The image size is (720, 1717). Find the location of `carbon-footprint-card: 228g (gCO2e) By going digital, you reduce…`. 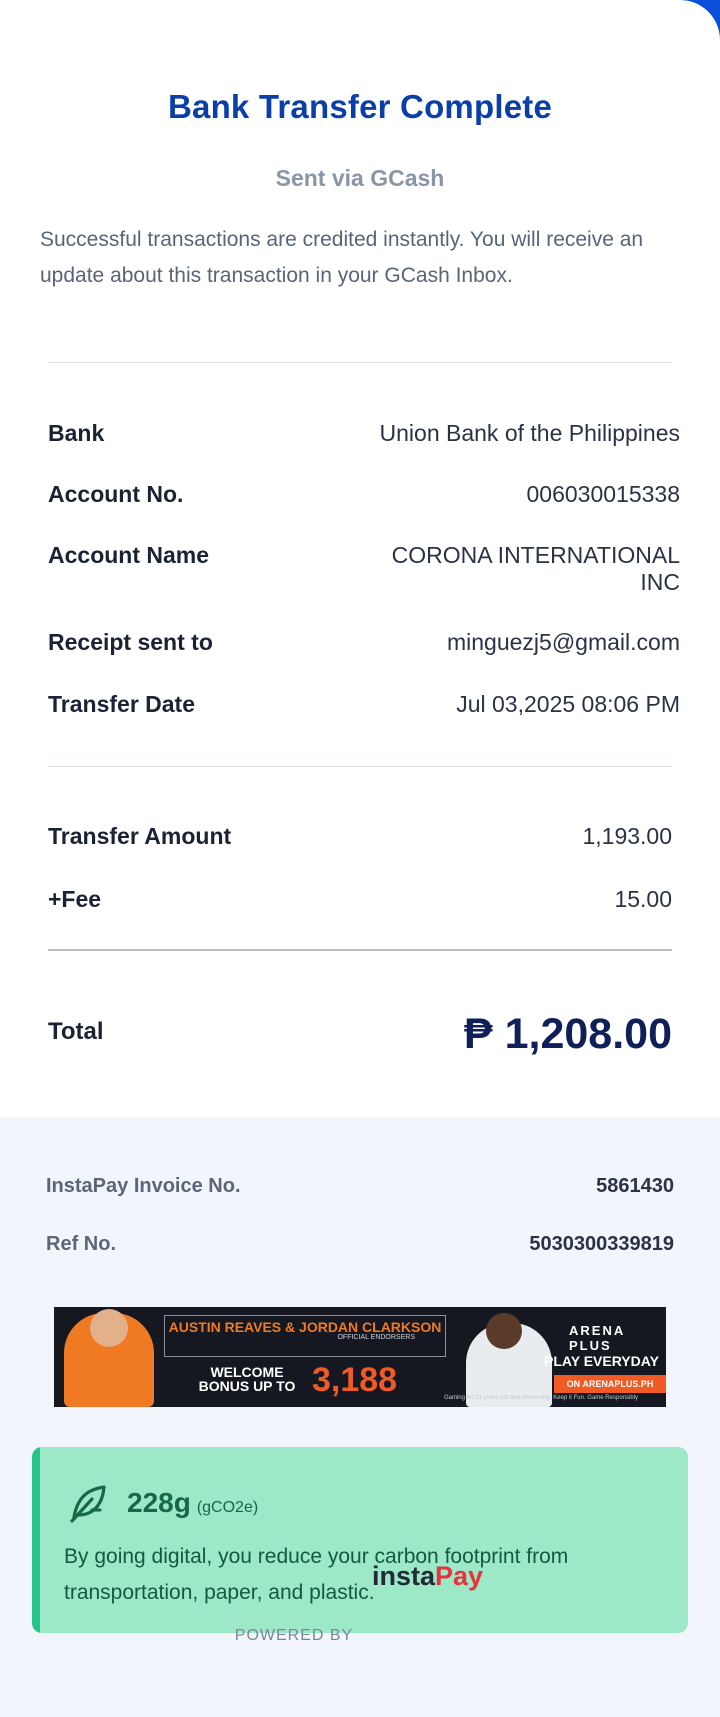

carbon-footprint-card: 228g (gCO2e) By going digital, you reduce… is located at coordinates (360, 1540).